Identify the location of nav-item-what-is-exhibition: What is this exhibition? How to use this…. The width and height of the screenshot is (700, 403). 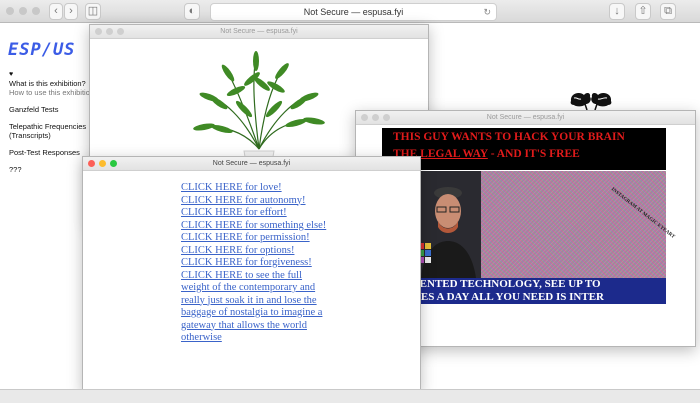
(54, 88).